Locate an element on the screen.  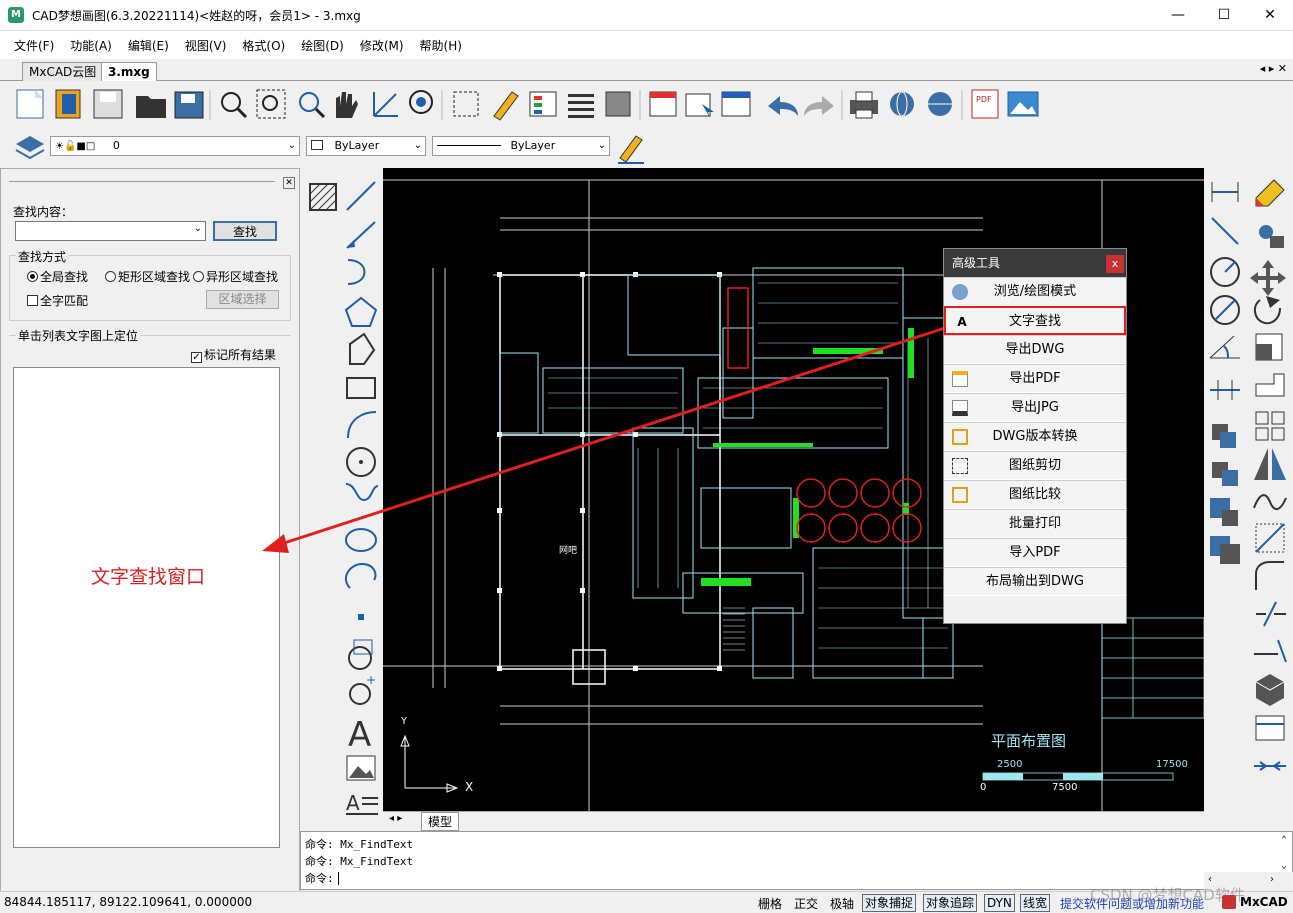
find-content-input: ⌄ is located at coordinates (110, 231).